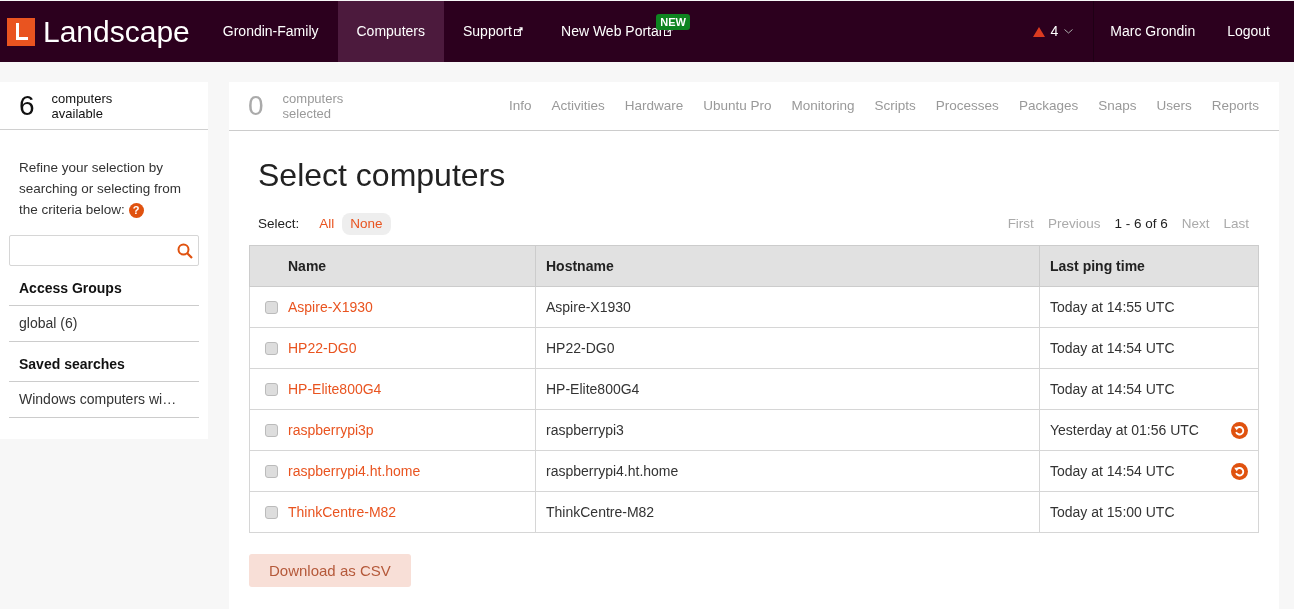 The height and width of the screenshot is (609, 1294). What do you see at coordinates (787, 512) in the screenshot?
I see `hostname-cell: ThinkCentre-M82` at bounding box center [787, 512].